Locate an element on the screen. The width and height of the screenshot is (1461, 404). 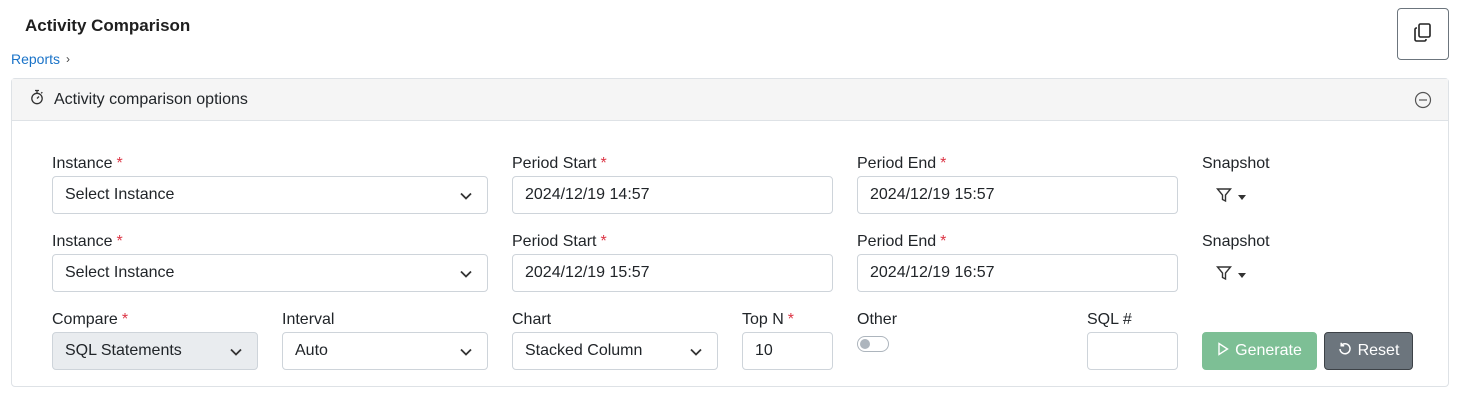
play-icon is located at coordinates (1223, 351).